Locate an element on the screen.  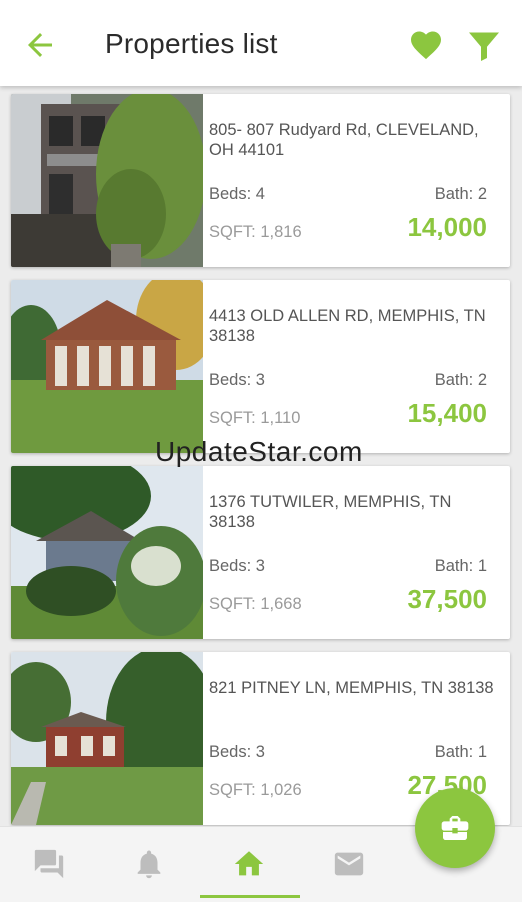
heart-icon is located at coordinates (426, 45).